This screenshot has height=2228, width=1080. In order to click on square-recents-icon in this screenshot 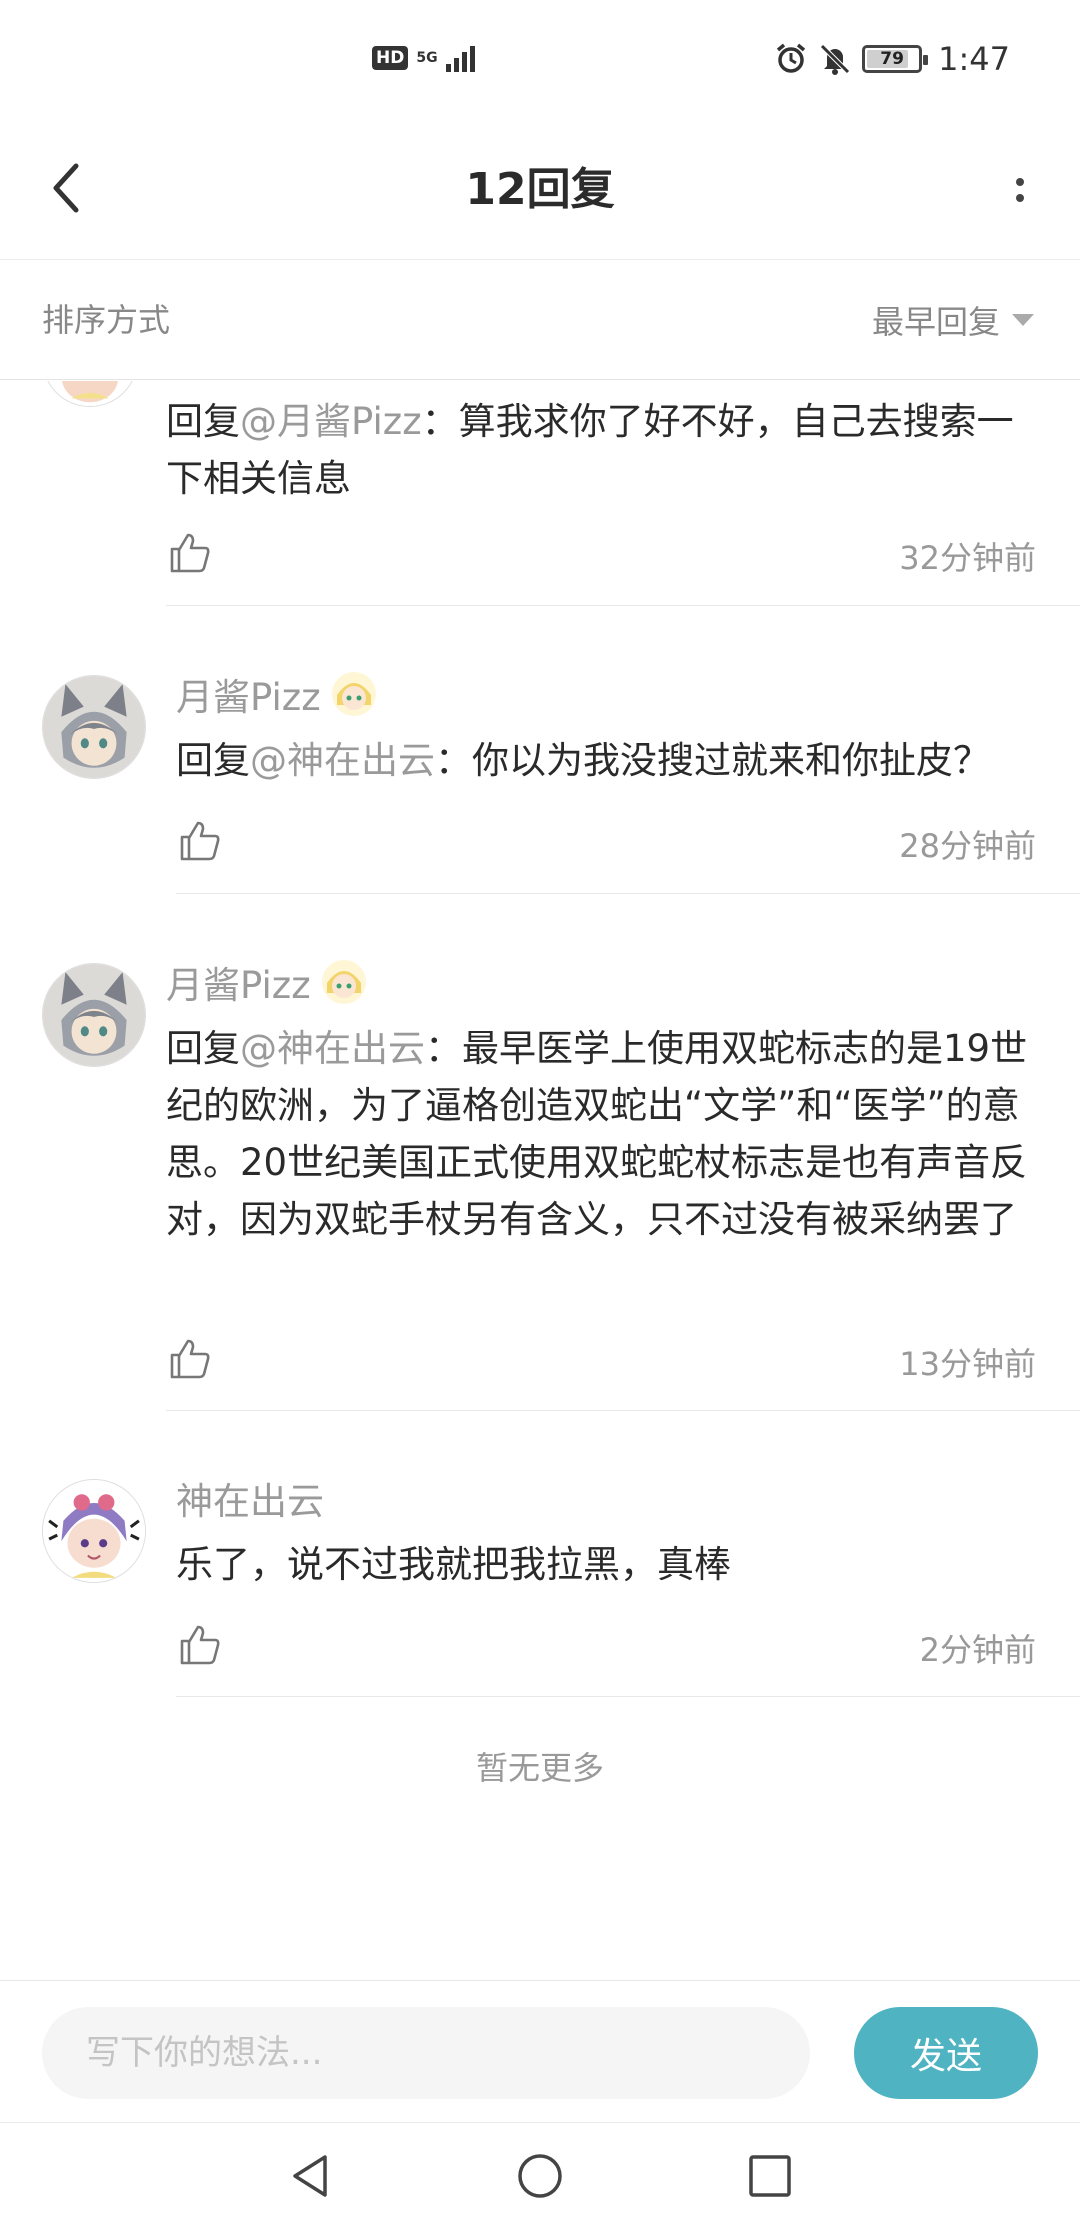, I will do `click(770, 2176)`.